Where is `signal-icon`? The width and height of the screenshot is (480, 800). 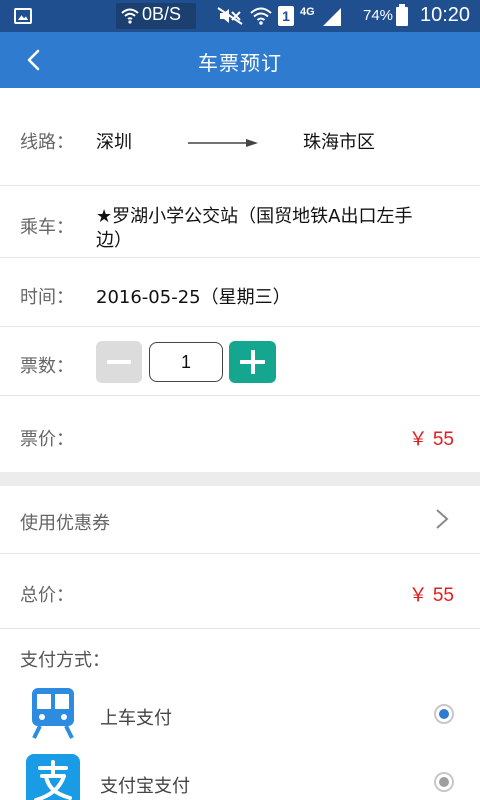 signal-icon is located at coordinates (331, 17).